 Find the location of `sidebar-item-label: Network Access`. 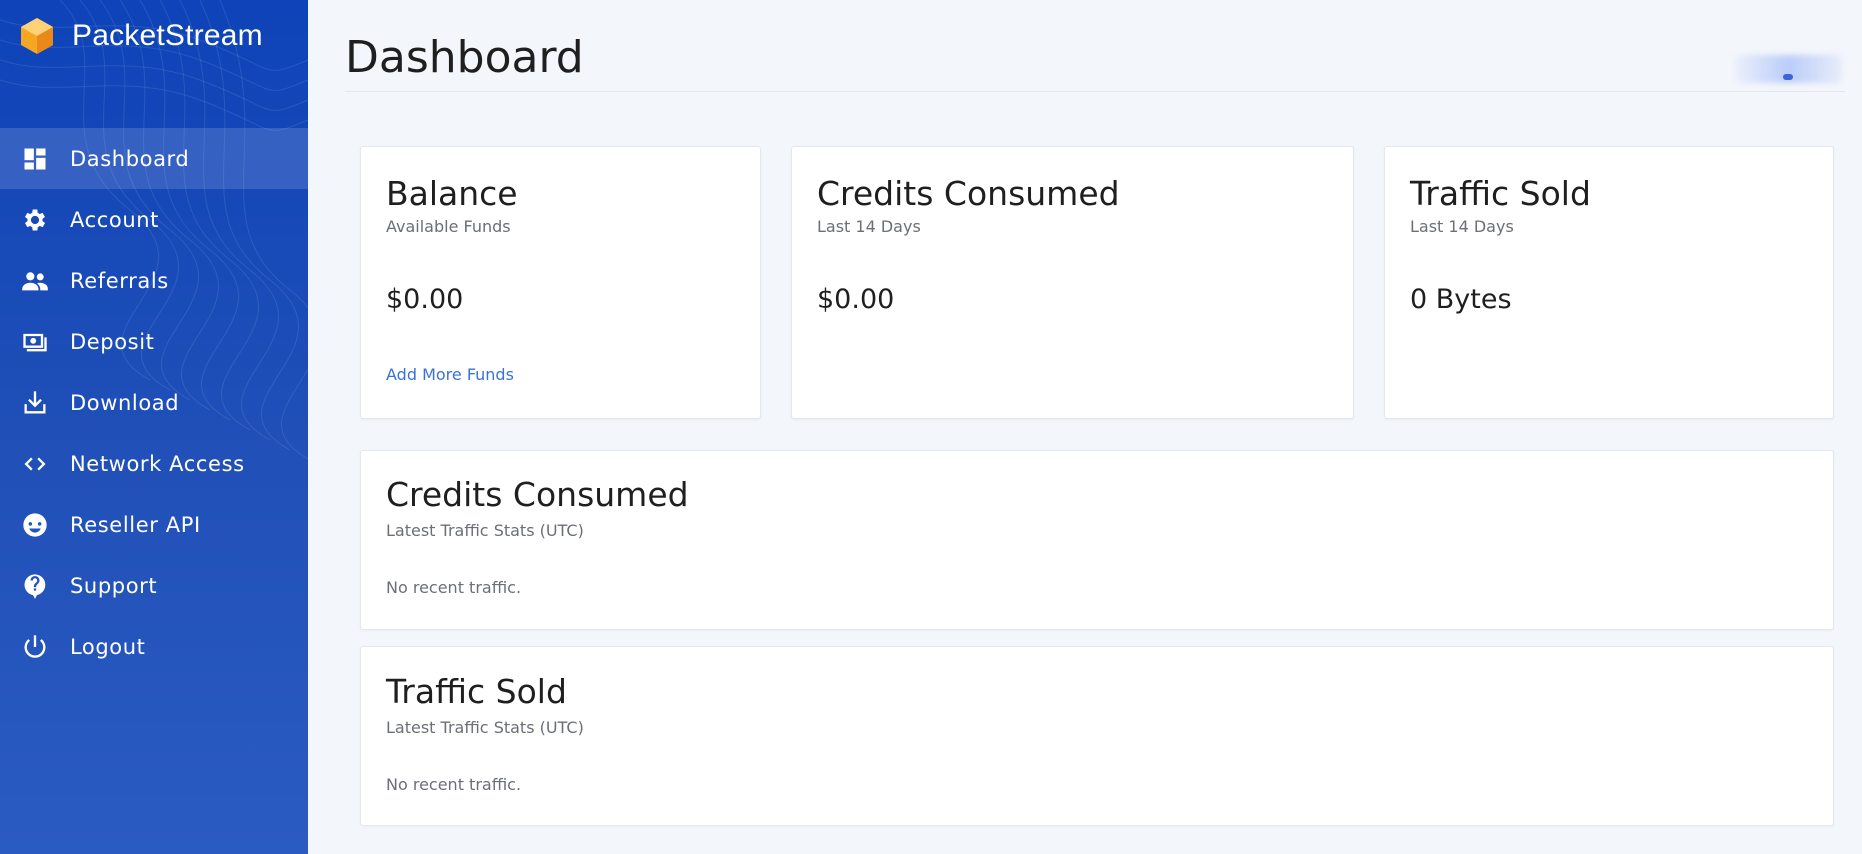

sidebar-item-label: Network Access is located at coordinates (157, 463).